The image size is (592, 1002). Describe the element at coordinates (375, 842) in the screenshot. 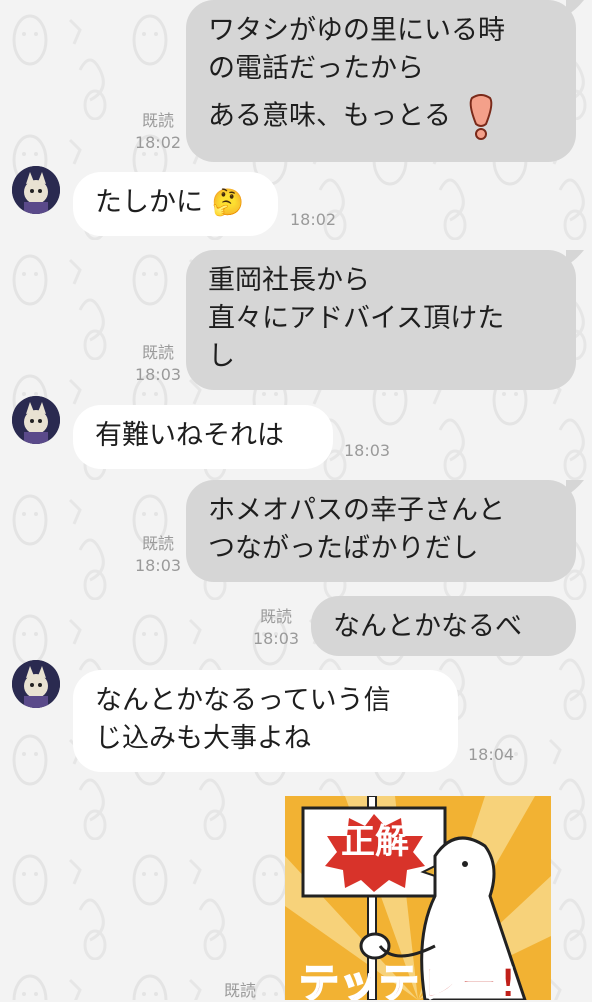

I see `sticker-sign-text: 正解` at that location.